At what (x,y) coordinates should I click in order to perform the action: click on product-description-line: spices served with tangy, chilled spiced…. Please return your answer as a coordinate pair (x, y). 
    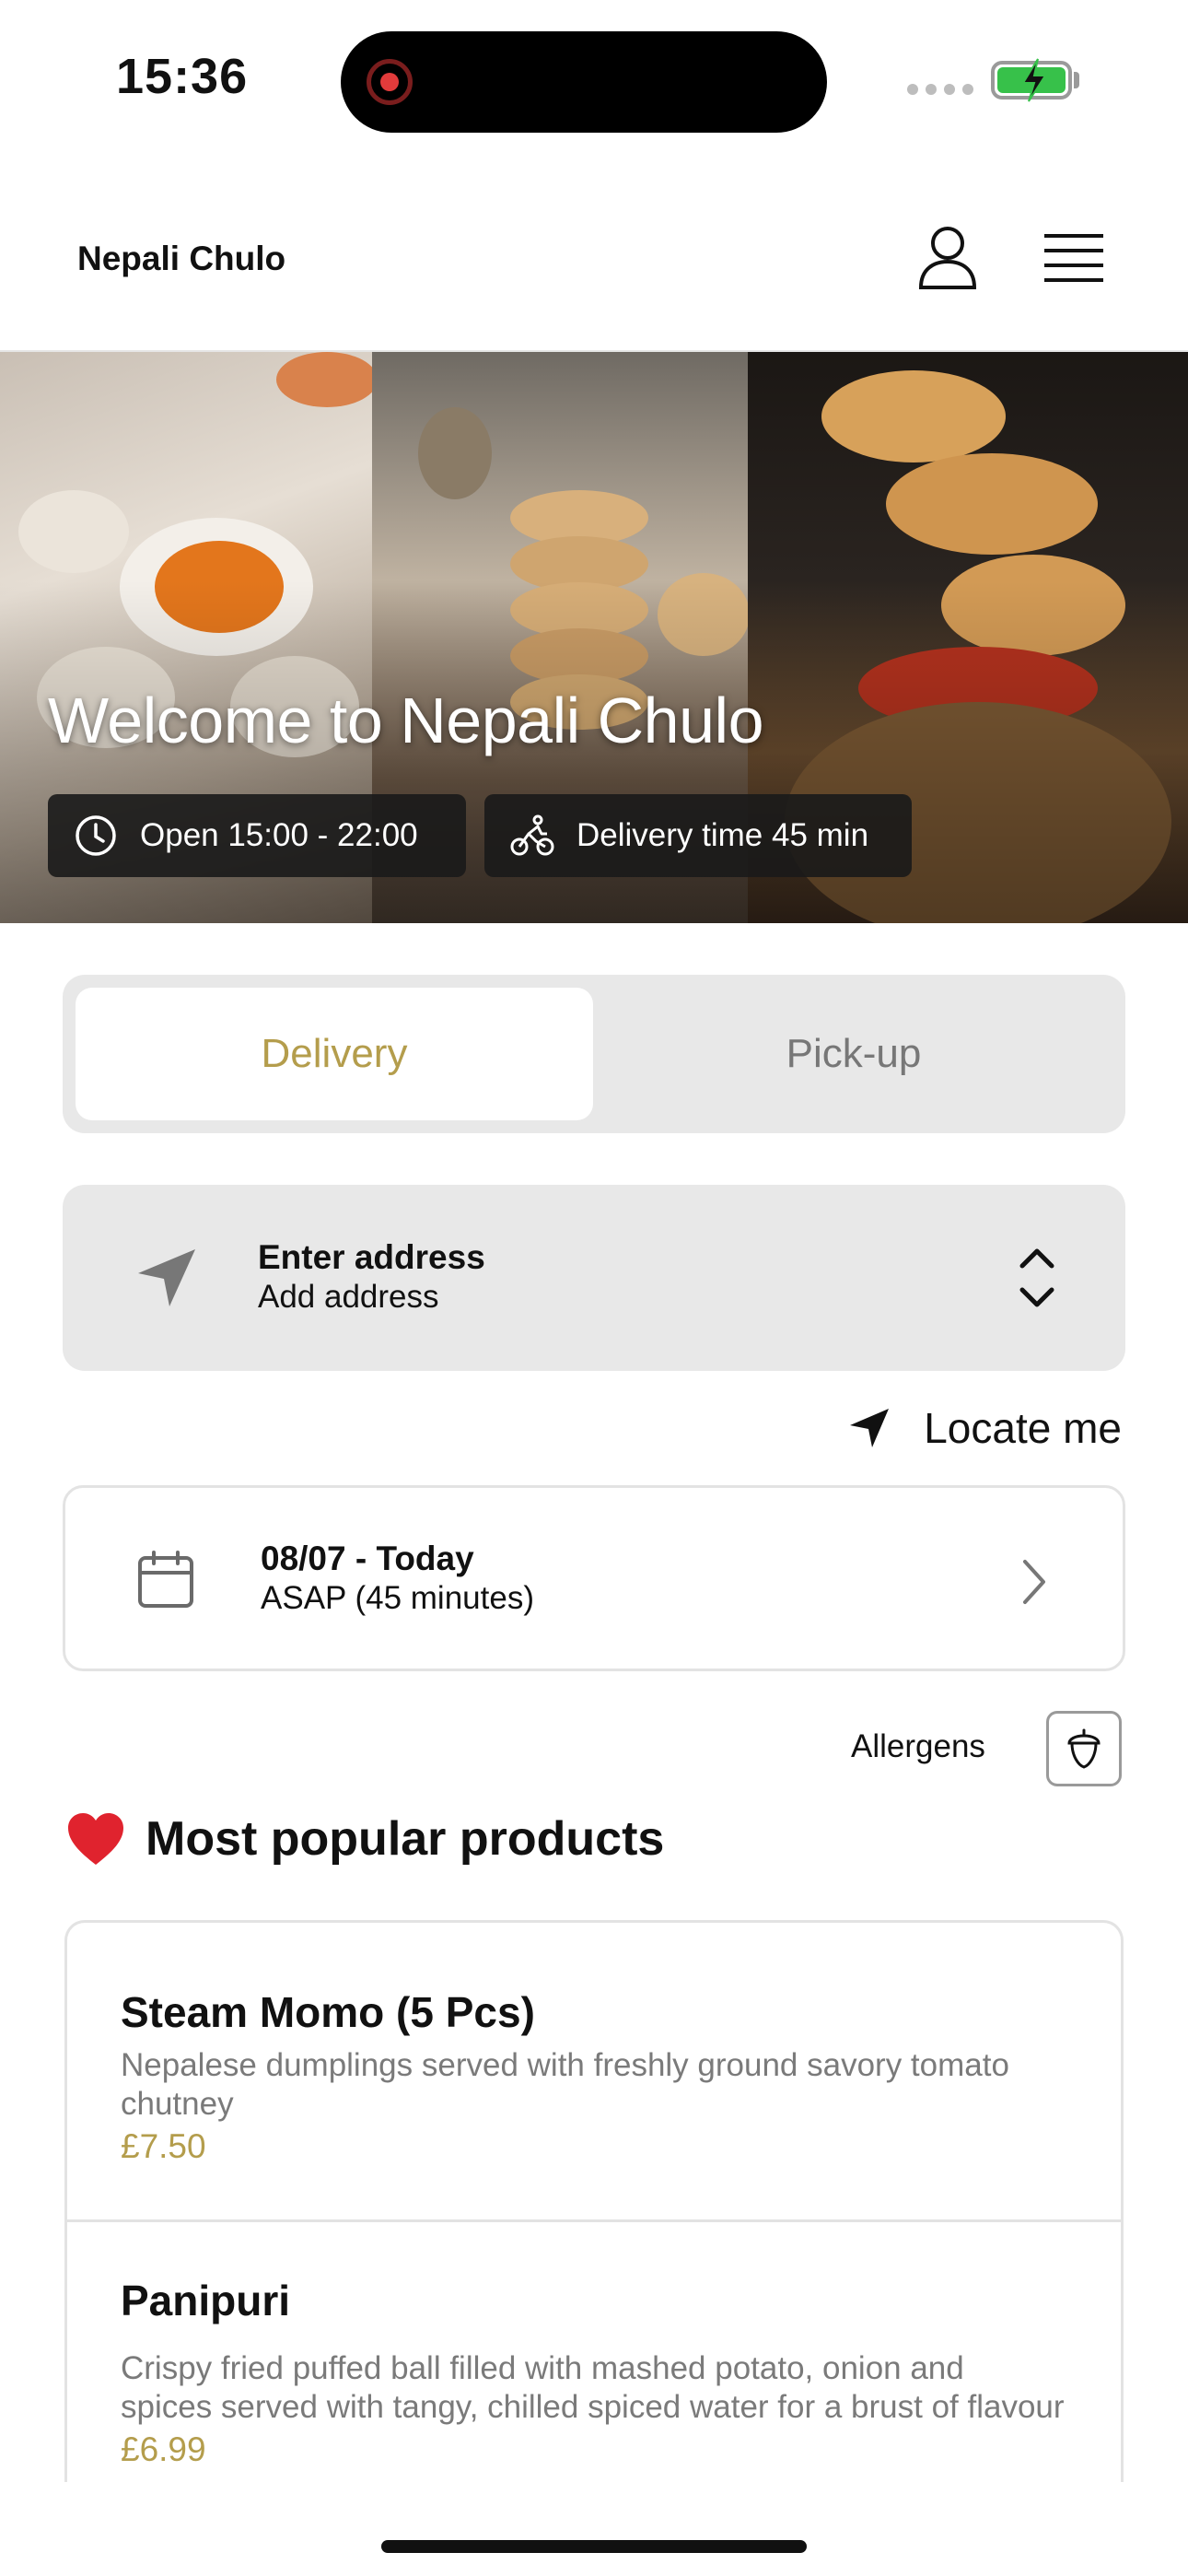
    Looking at the image, I should click on (593, 2407).